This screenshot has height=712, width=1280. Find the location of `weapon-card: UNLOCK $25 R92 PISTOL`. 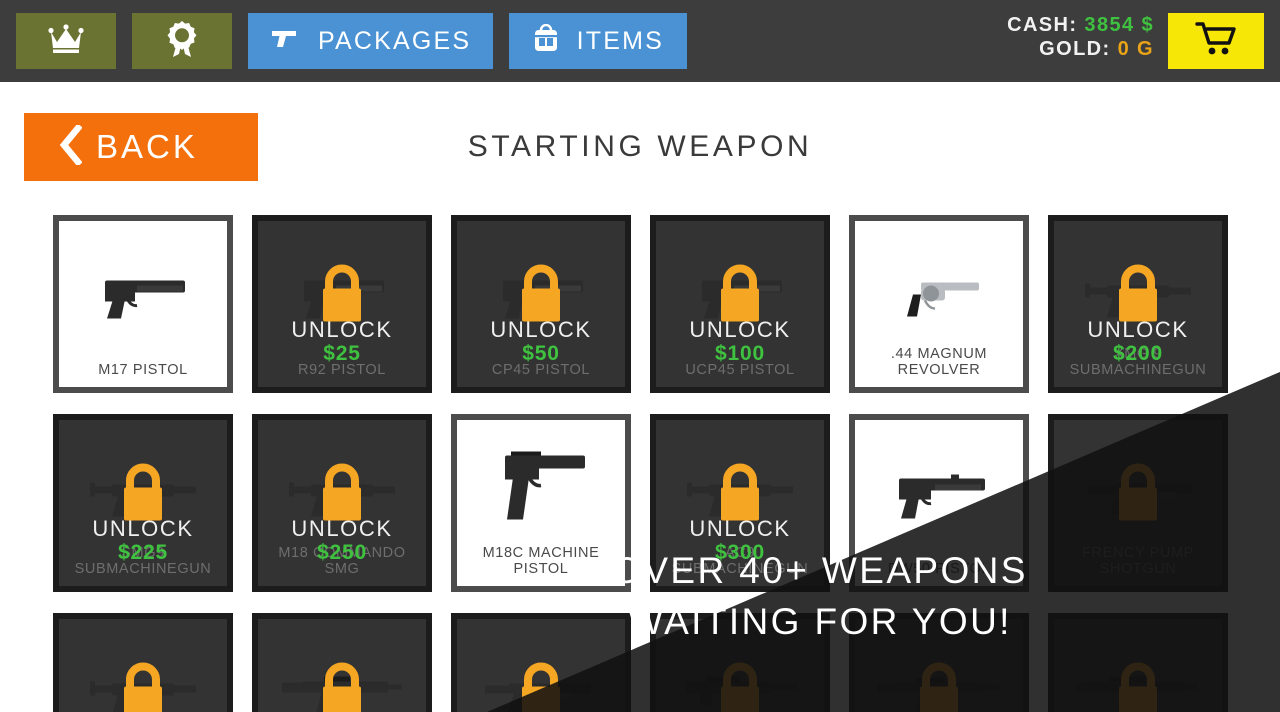

weapon-card: UNLOCK $25 R92 PISTOL is located at coordinates (342, 304).